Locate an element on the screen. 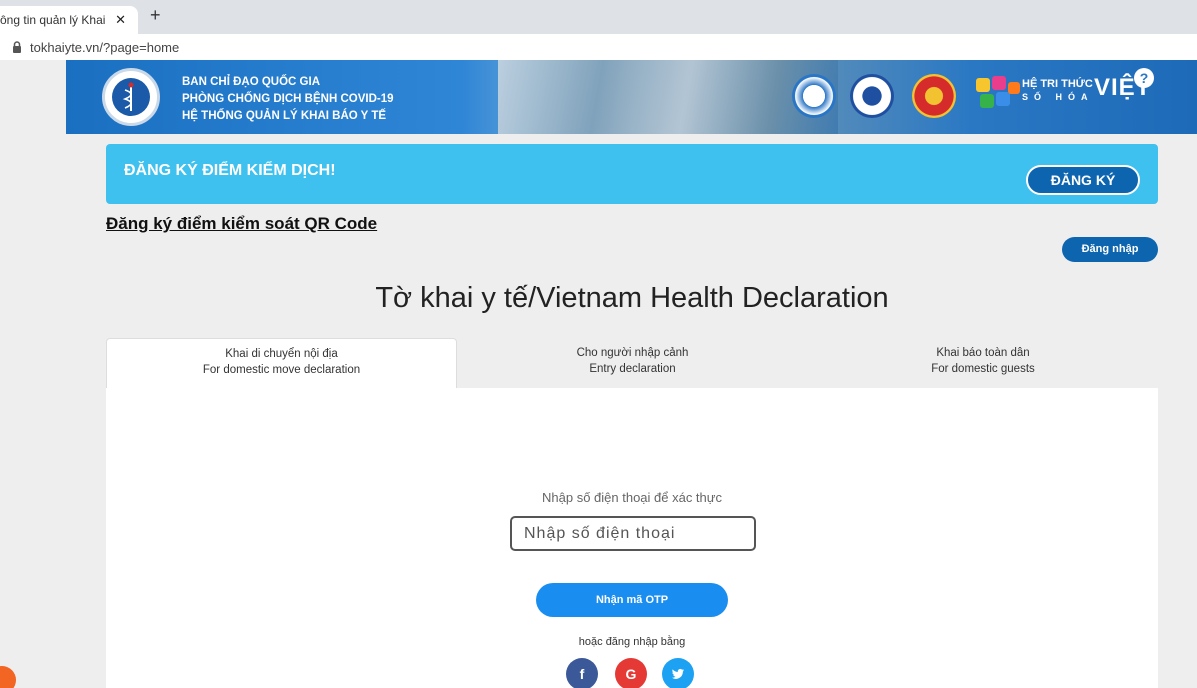 The width and height of the screenshot is (1197, 688). chat-bubble-icon is located at coordinates (8, 677).